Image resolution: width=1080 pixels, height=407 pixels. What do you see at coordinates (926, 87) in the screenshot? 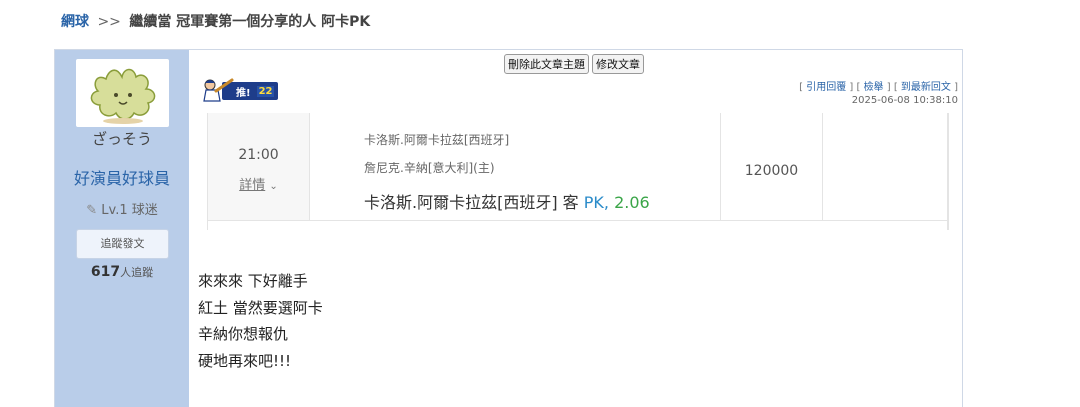
I see `latest-reply-link: 到最新回文` at bounding box center [926, 87].